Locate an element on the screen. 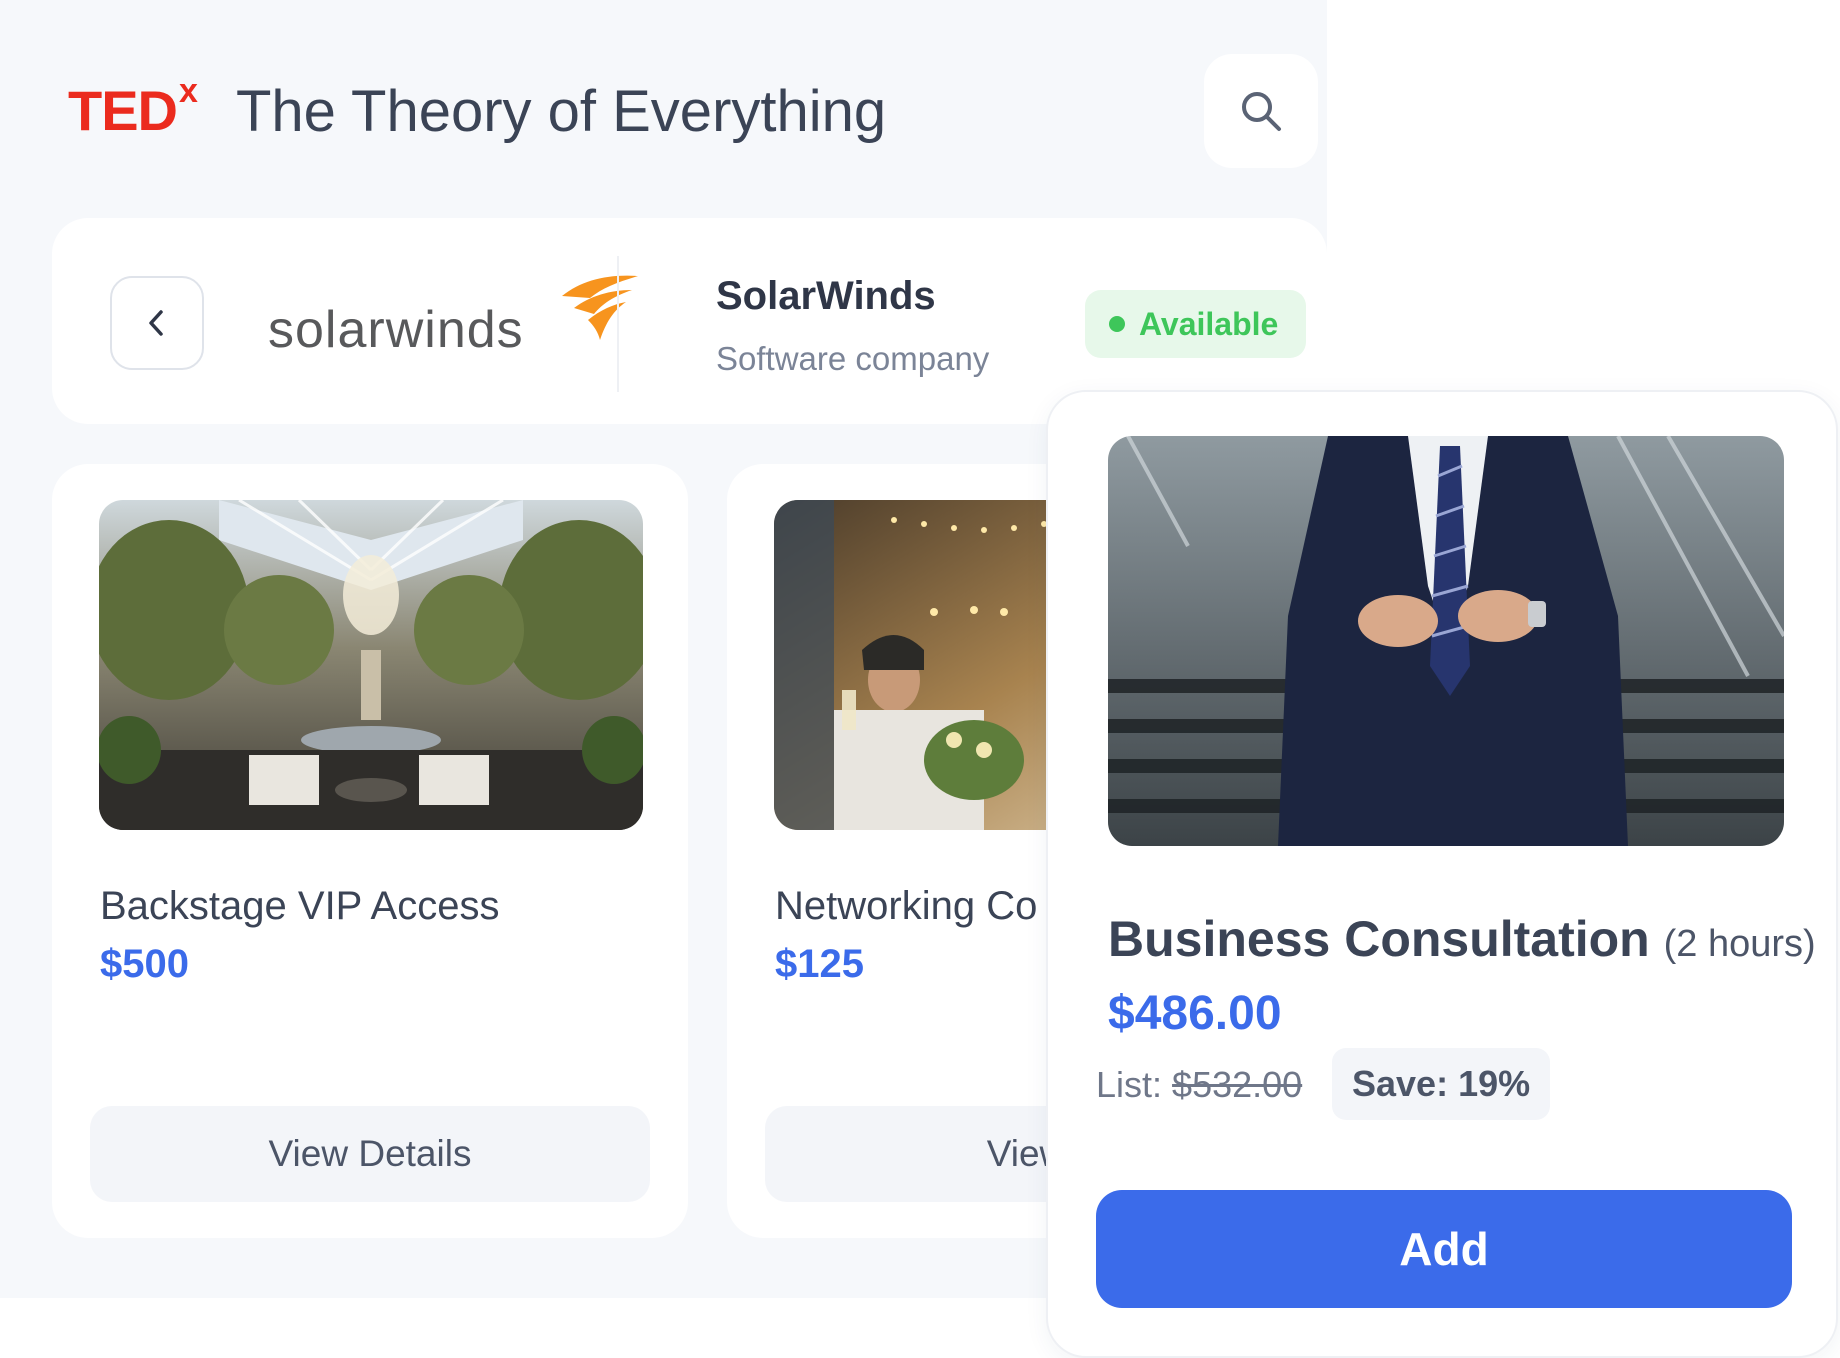  tedx-logo: TED x is located at coordinates (133, 107).